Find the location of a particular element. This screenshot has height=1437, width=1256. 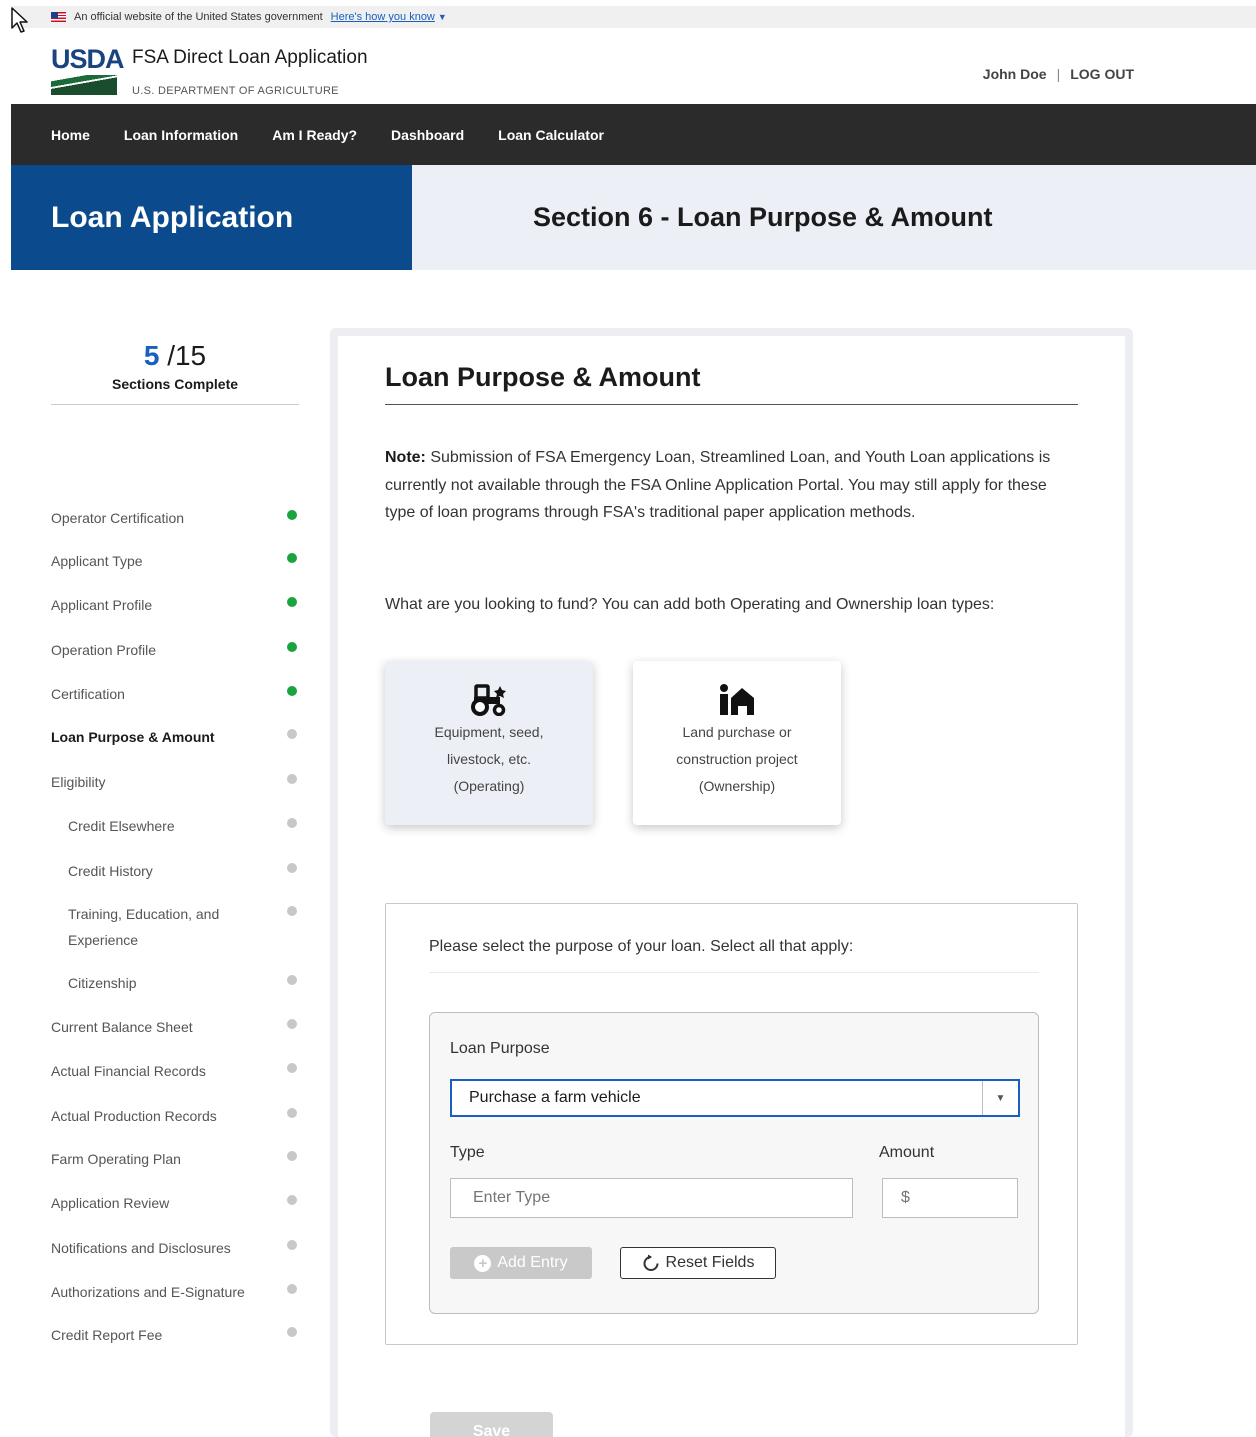

sidebar-item-label: Credit Elsewhere is located at coordinates (121, 826).